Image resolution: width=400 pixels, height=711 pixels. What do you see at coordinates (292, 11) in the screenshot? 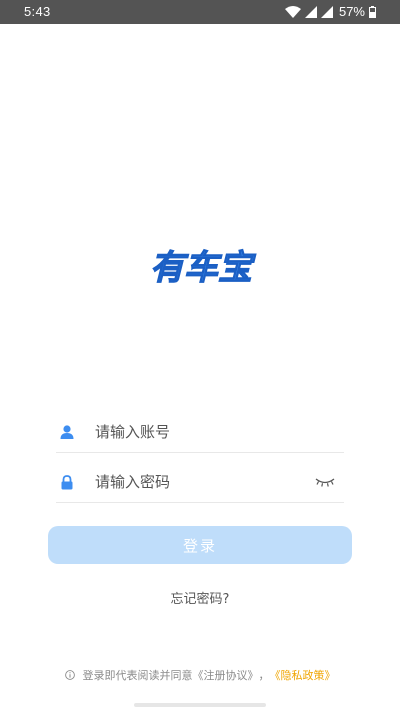
I see `wifi-icon` at bounding box center [292, 11].